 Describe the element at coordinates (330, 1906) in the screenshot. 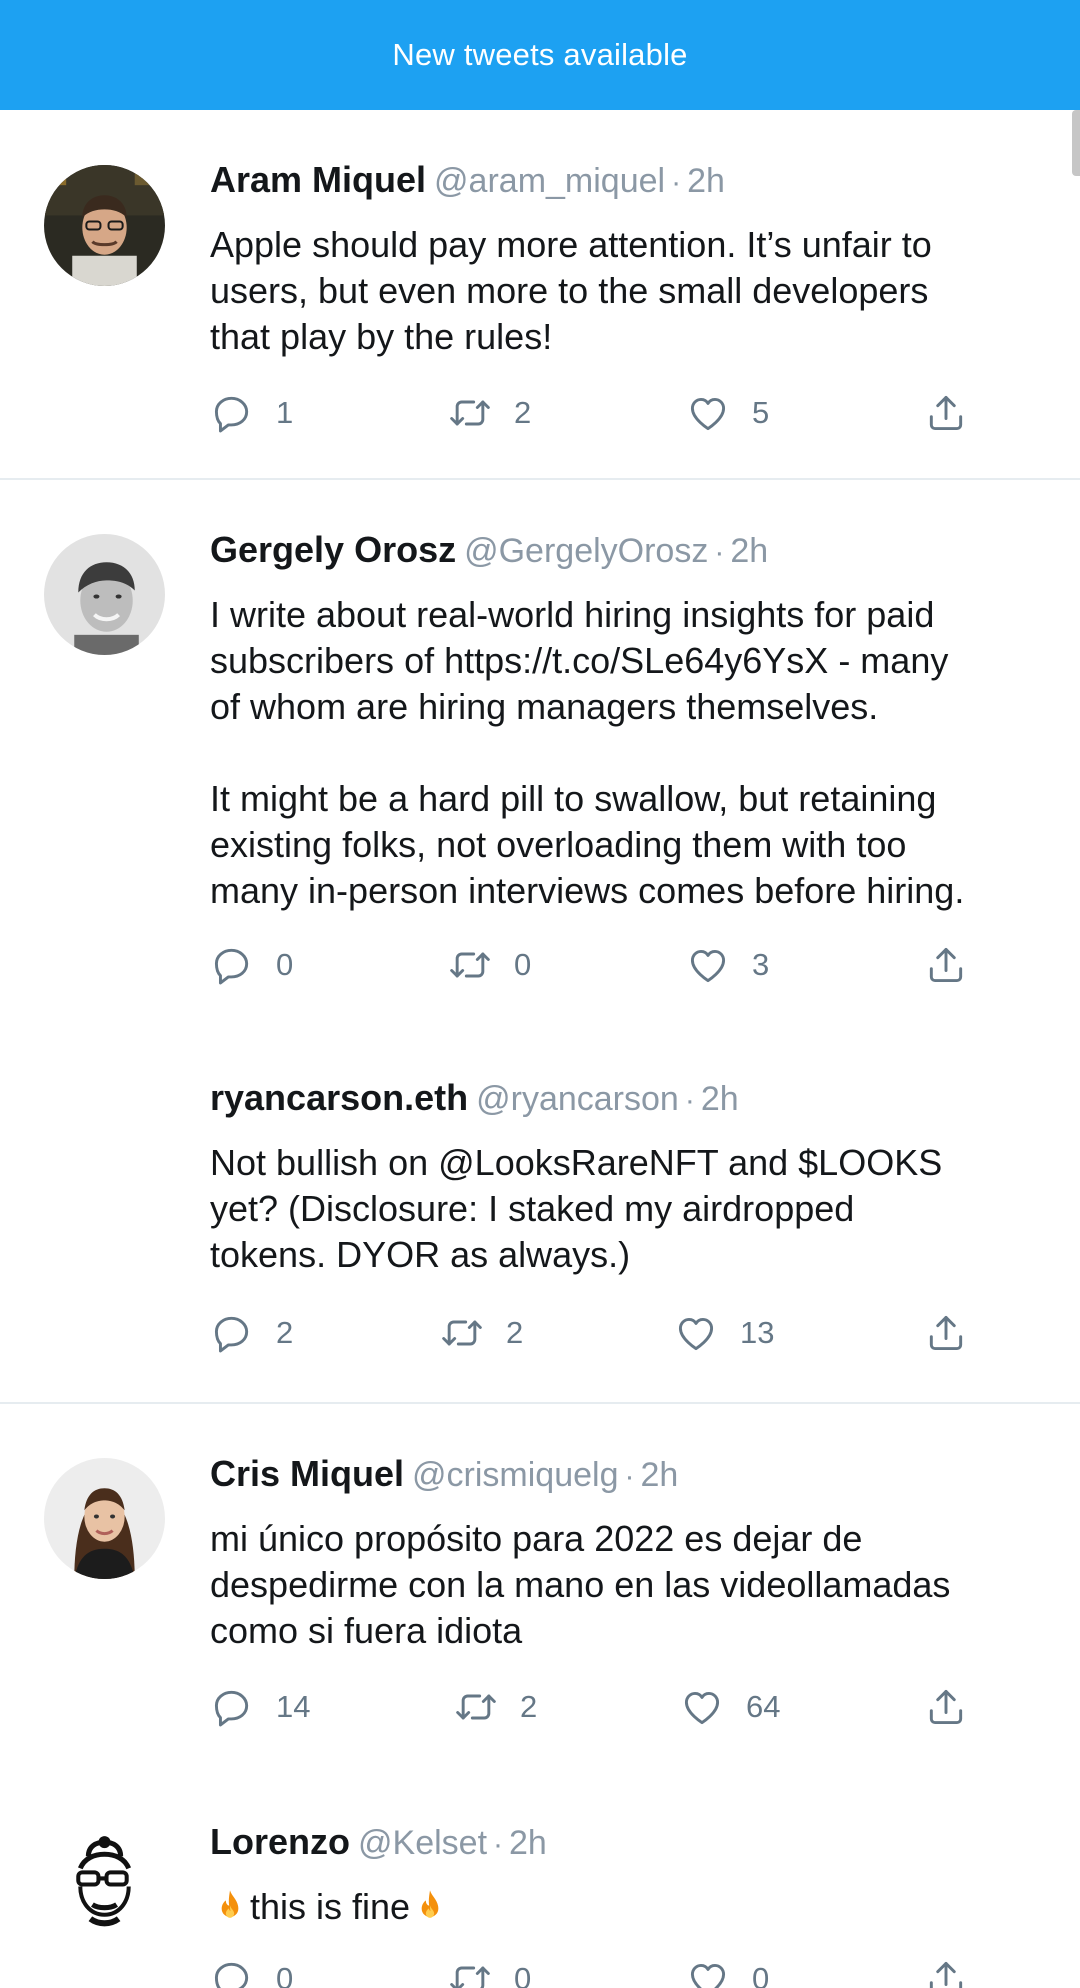

I see `tweet-text: this is fine` at that location.